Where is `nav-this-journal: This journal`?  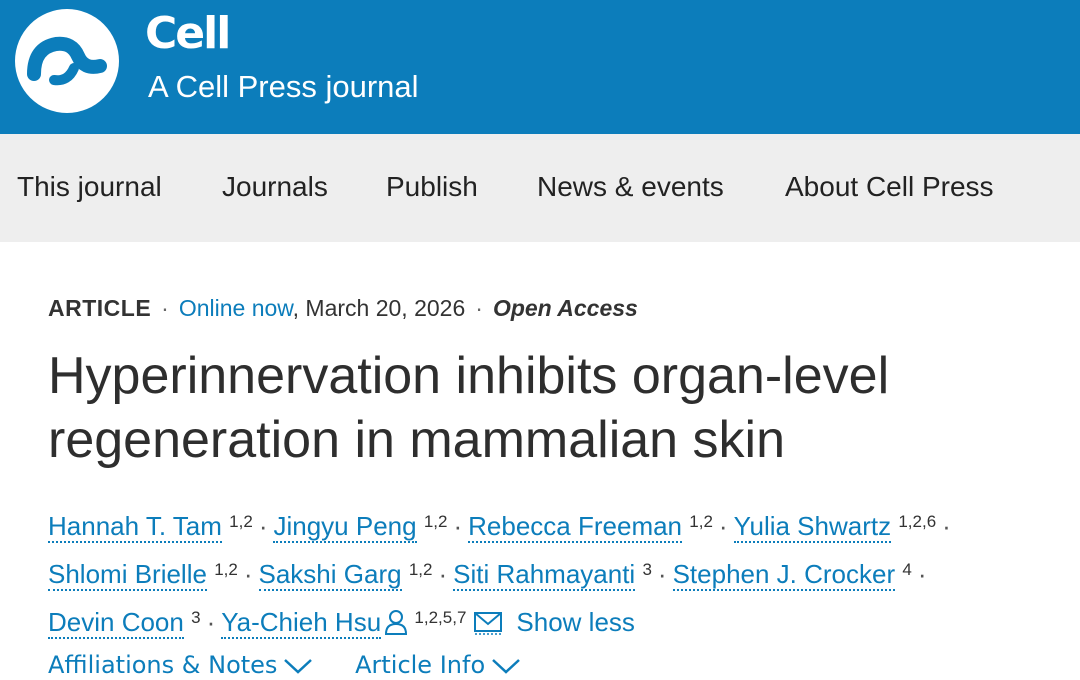
nav-this-journal: This journal is located at coordinates (89, 187).